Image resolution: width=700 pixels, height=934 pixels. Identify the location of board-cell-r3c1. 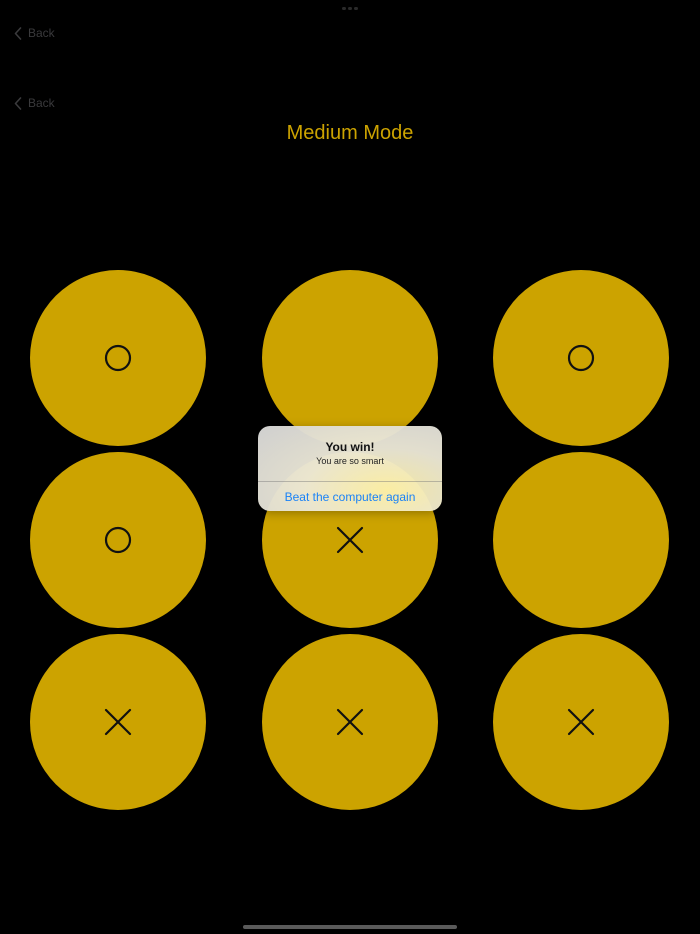
(118, 722).